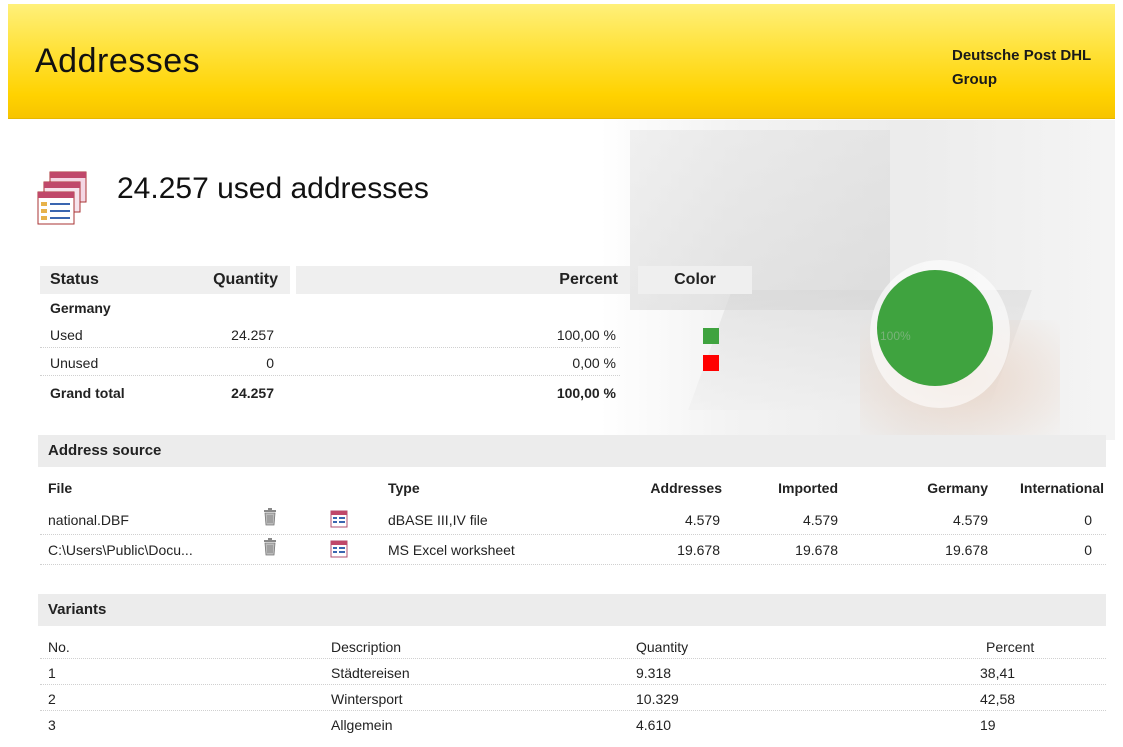 The height and width of the screenshot is (747, 1123). What do you see at coordinates (63, 200) in the screenshot?
I see `address-list-icon` at bounding box center [63, 200].